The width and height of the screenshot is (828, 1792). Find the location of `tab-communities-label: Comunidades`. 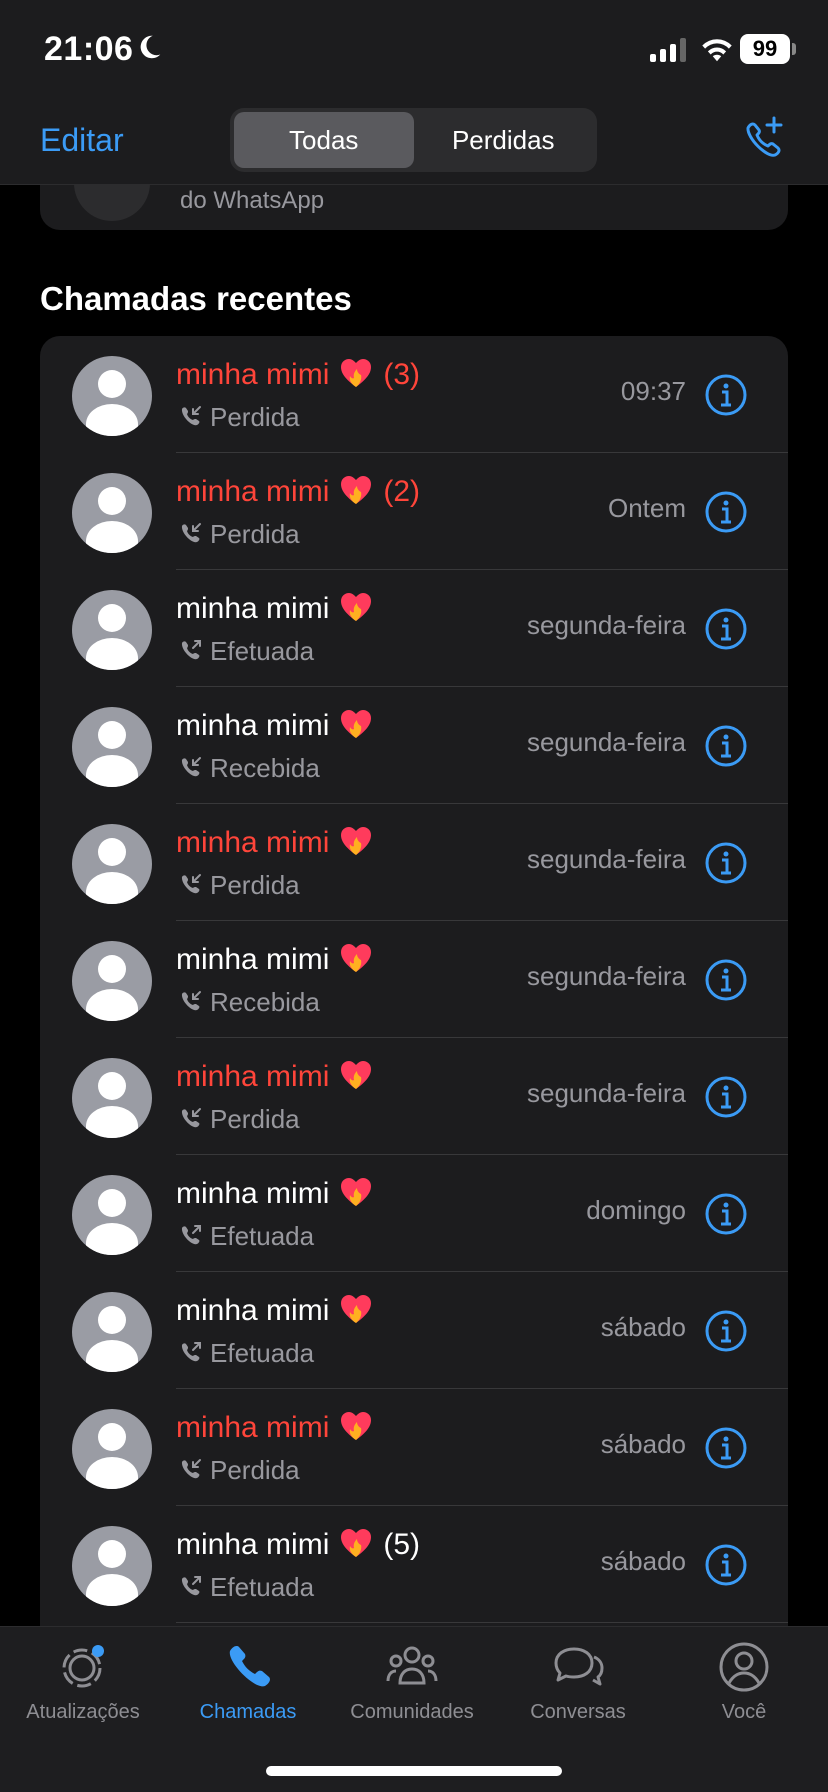

tab-communities-label: Comunidades is located at coordinates (412, 1712).